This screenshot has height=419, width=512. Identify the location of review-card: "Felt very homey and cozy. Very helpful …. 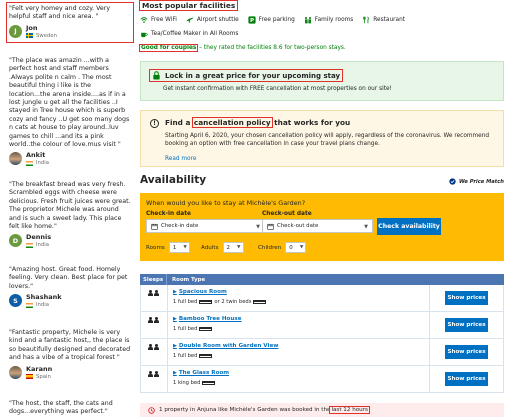
(70, 22).